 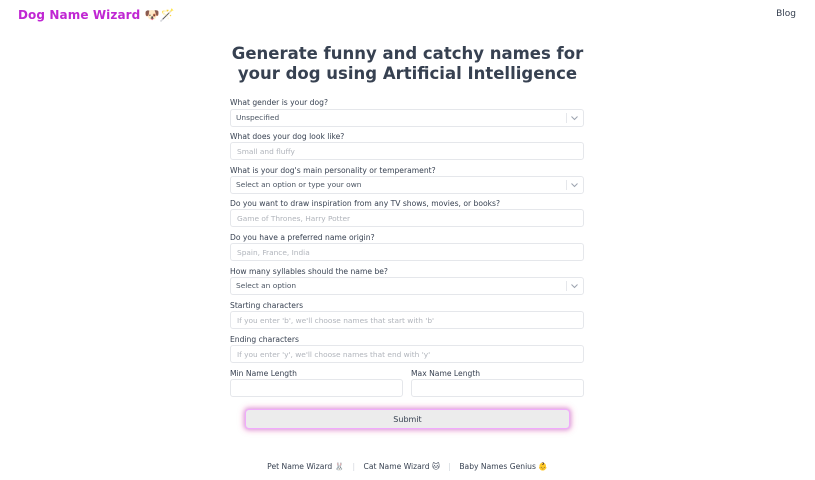 I want to click on min-length-input, so click(x=316, y=388).